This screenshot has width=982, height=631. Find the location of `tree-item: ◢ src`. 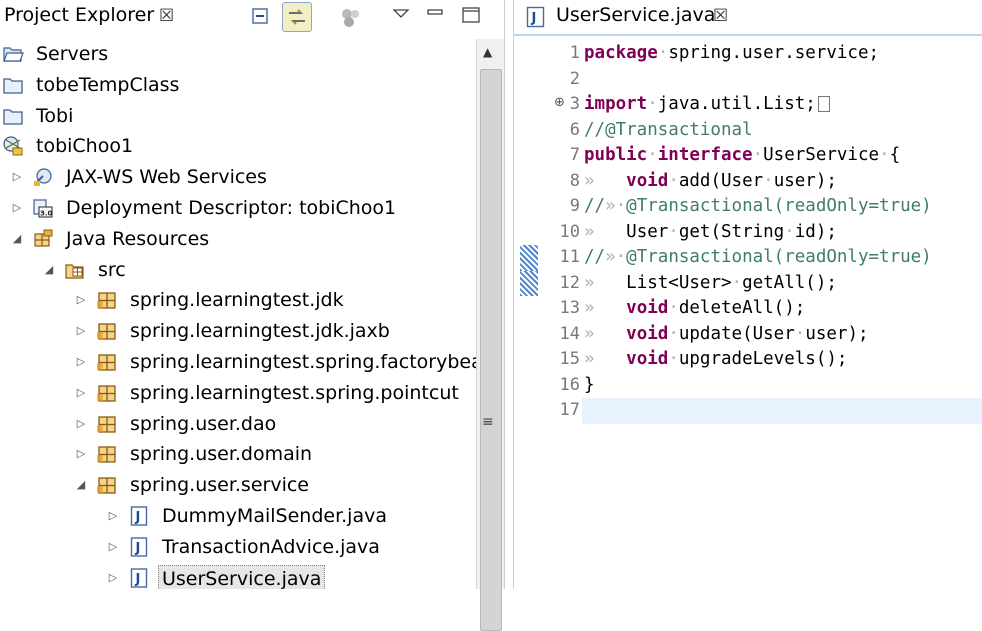

tree-item: ◢ src is located at coordinates (238, 270).